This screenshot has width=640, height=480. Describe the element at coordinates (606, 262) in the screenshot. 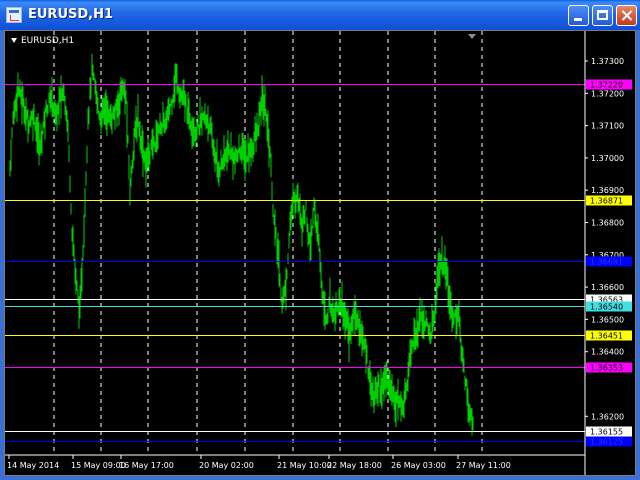

I see `level-label-text: 1.36681` at that location.